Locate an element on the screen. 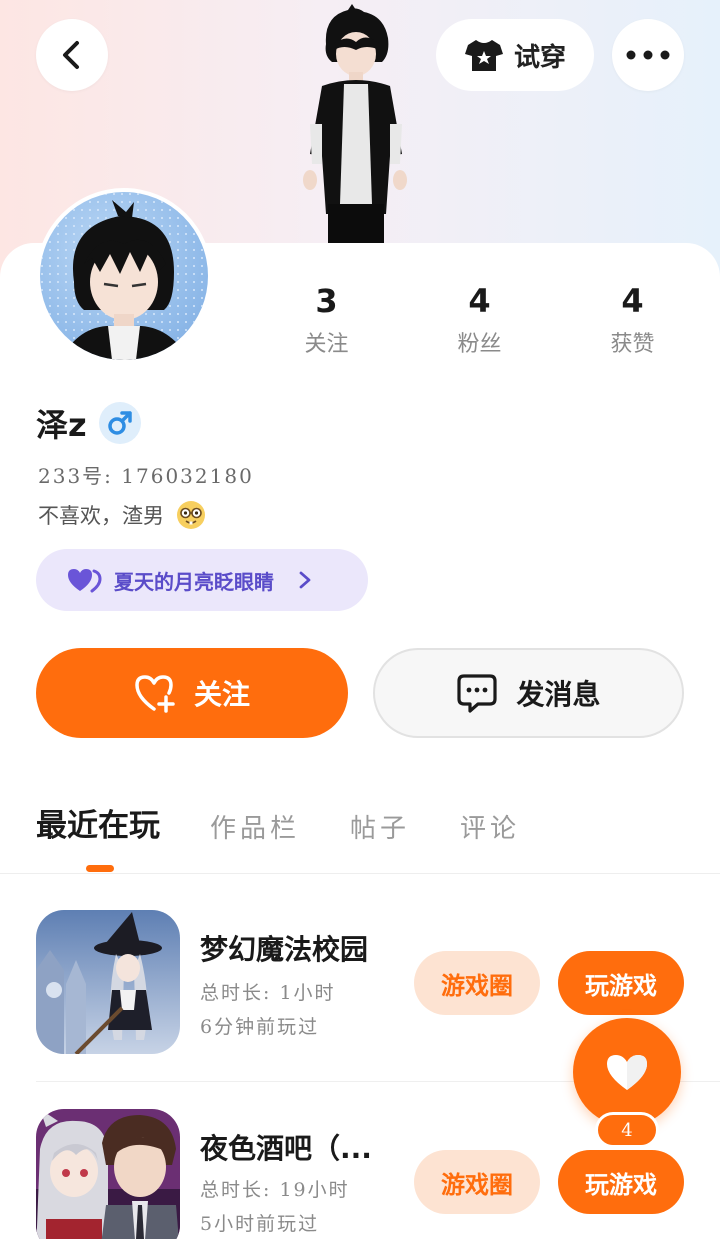 This screenshot has height=1239, width=720. avatar-image is located at coordinates (124, 276).